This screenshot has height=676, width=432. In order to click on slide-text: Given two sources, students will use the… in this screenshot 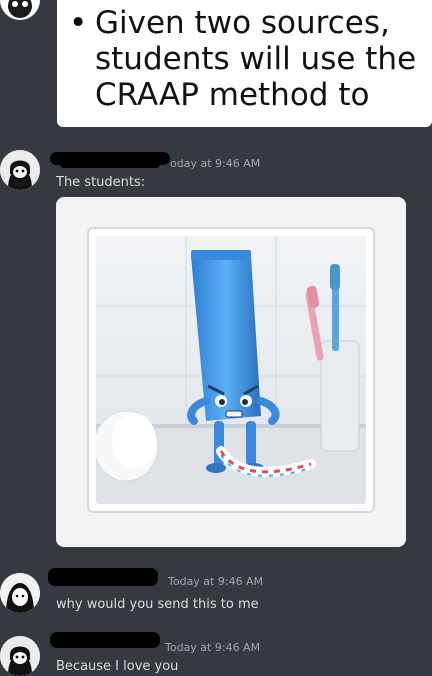, I will do `click(256, 59)`.